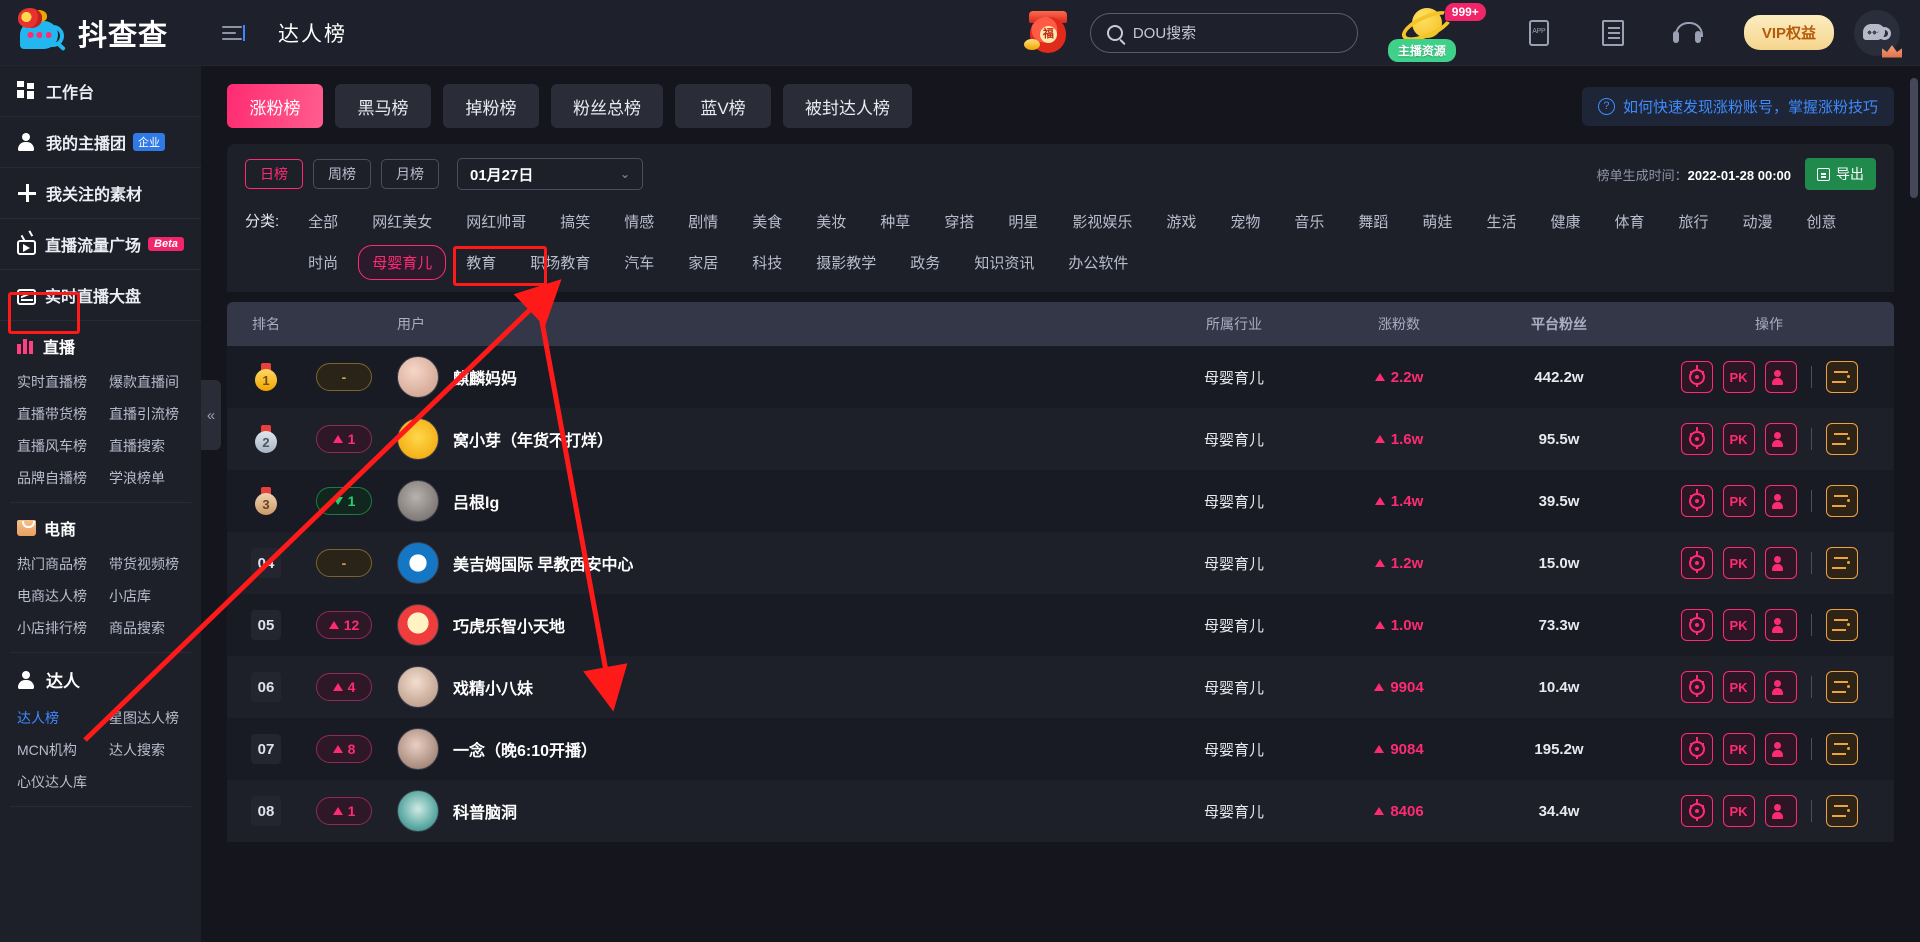 The image size is (1920, 942). I want to click on tab-fans-total: 粉丝总榜, so click(607, 106).